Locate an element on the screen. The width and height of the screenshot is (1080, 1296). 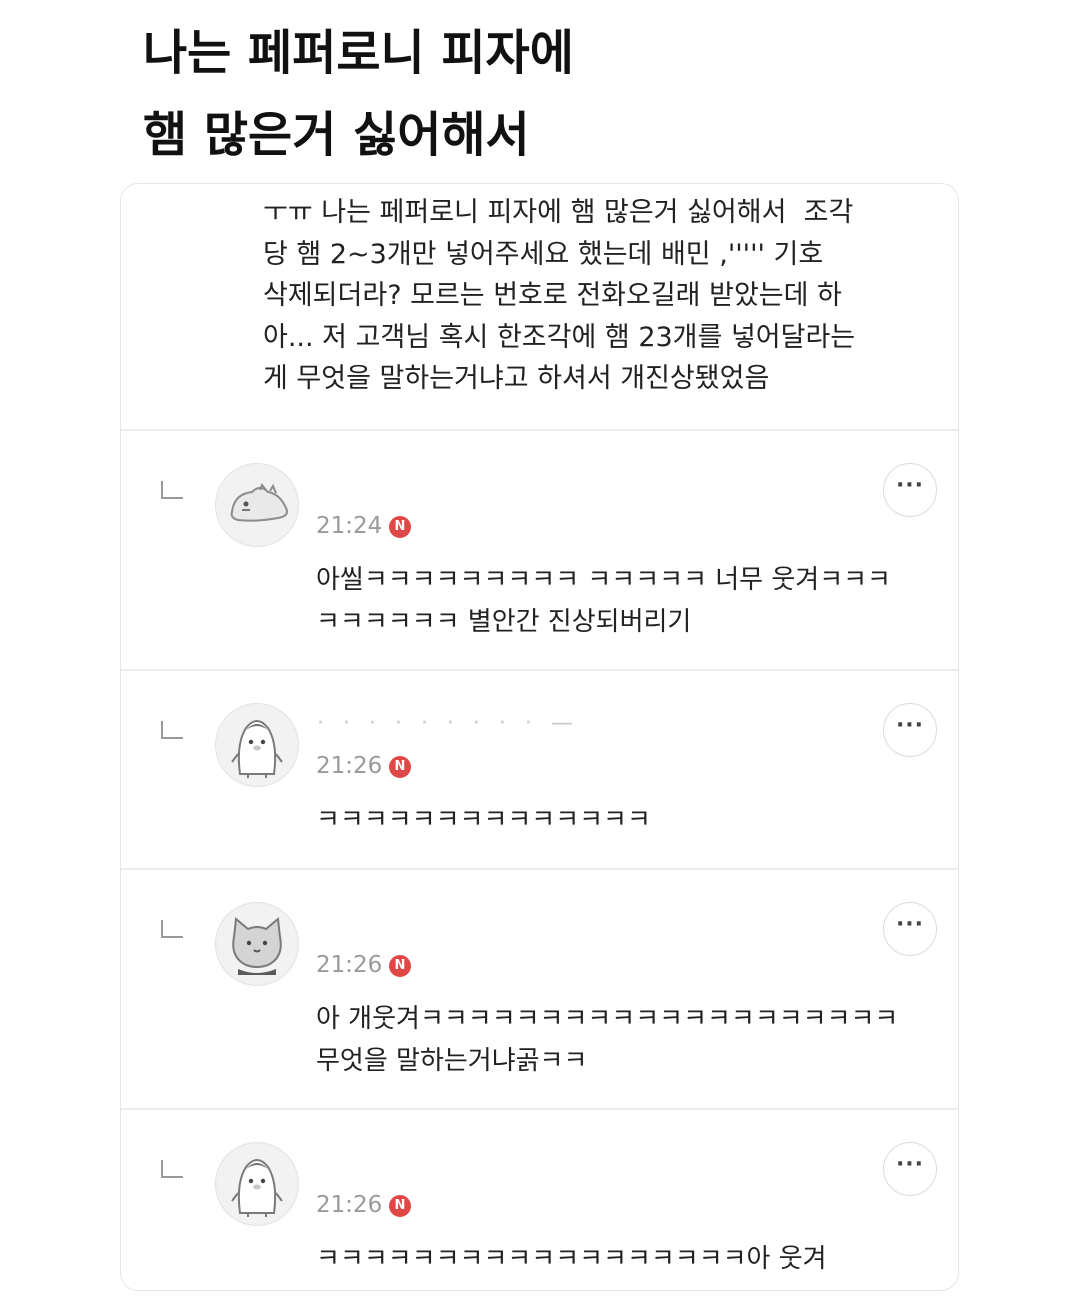
headline-line-2: 햄 많은거 싫어해서 is located at coordinates (336, 135).